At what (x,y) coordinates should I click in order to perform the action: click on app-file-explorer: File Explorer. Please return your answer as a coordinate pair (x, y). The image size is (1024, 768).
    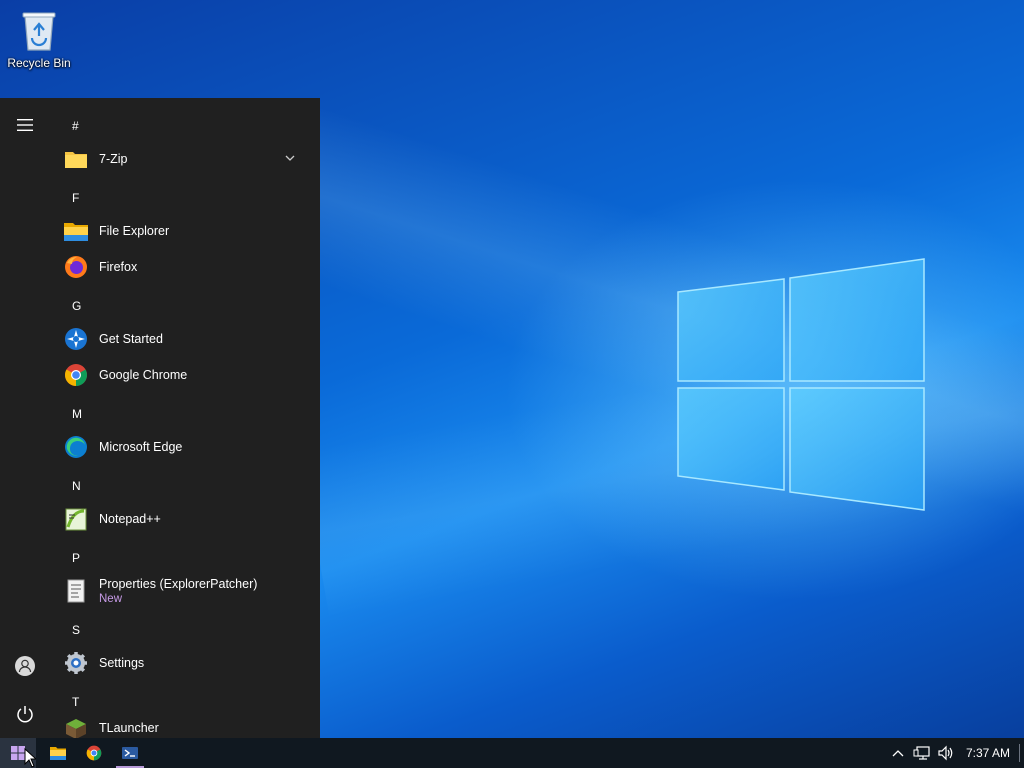
    Looking at the image, I should click on (184, 231).